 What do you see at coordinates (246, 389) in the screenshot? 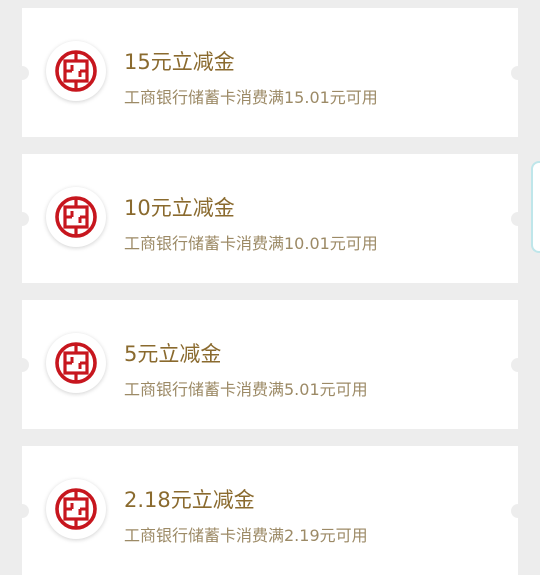
I see `coupon-description: 工商银行储蓄卡消费满5.01元可用` at bounding box center [246, 389].